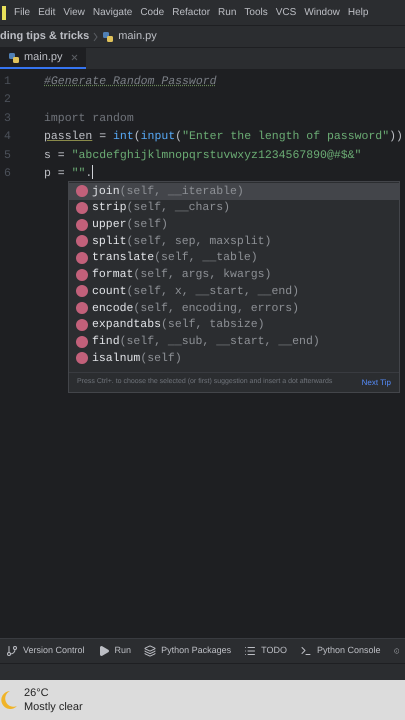 The height and width of the screenshot is (720, 405). I want to click on menu-item: Navigate, so click(112, 12).